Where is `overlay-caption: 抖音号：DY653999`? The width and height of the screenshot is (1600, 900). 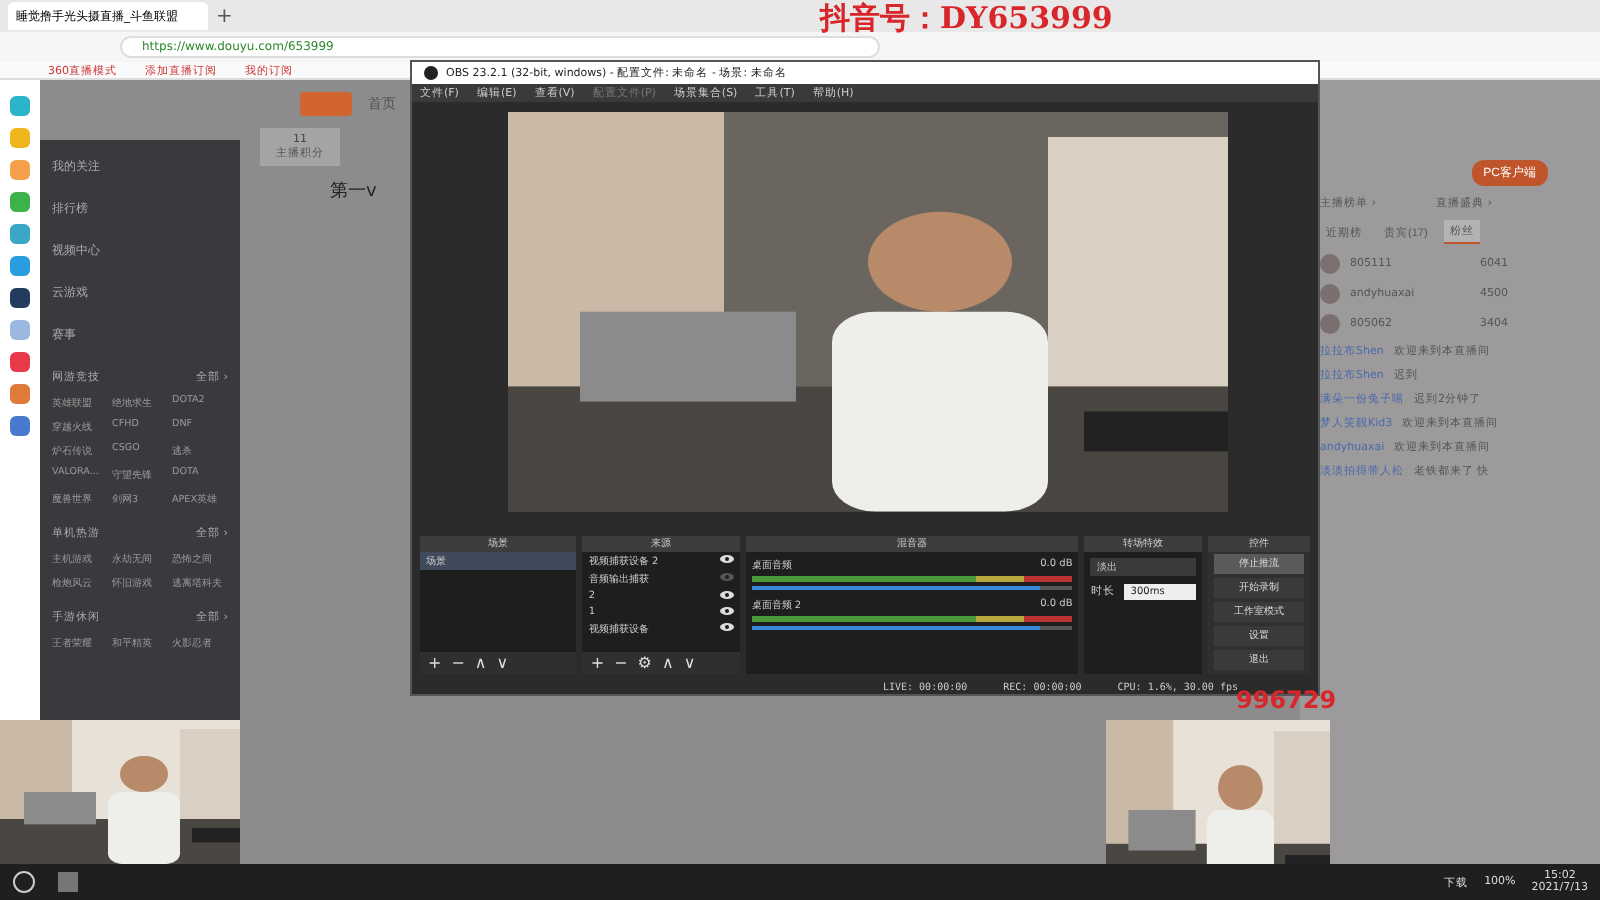
overlay-caption: 抖音号：DY653999 is located at coordinates (966, 19).